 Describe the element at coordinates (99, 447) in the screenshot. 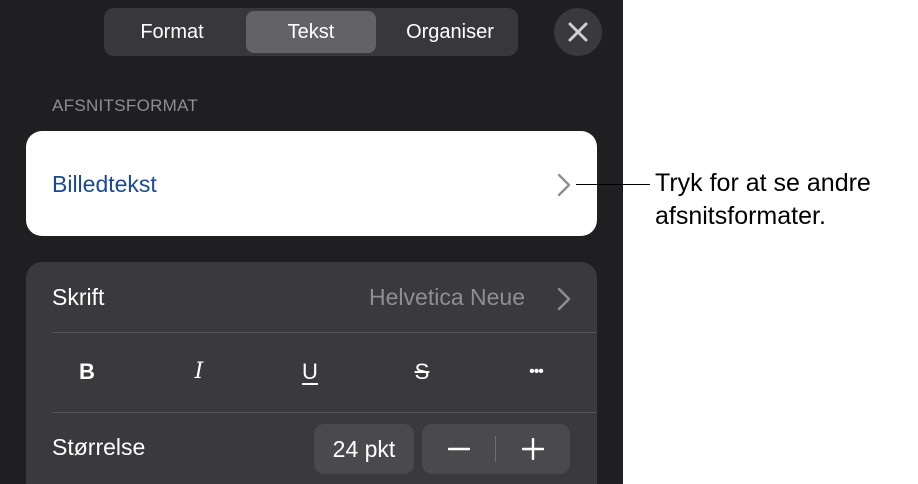

I see `size-label: Størrelse` at that location.